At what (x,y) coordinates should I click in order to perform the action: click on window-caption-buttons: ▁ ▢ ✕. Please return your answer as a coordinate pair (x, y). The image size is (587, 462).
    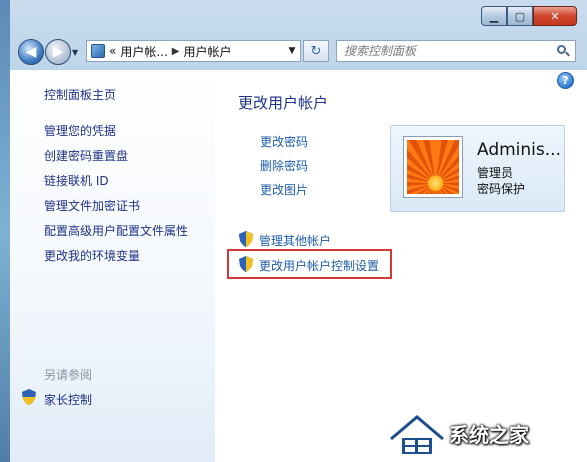
    Looking at the image, I should click on (529, 16).